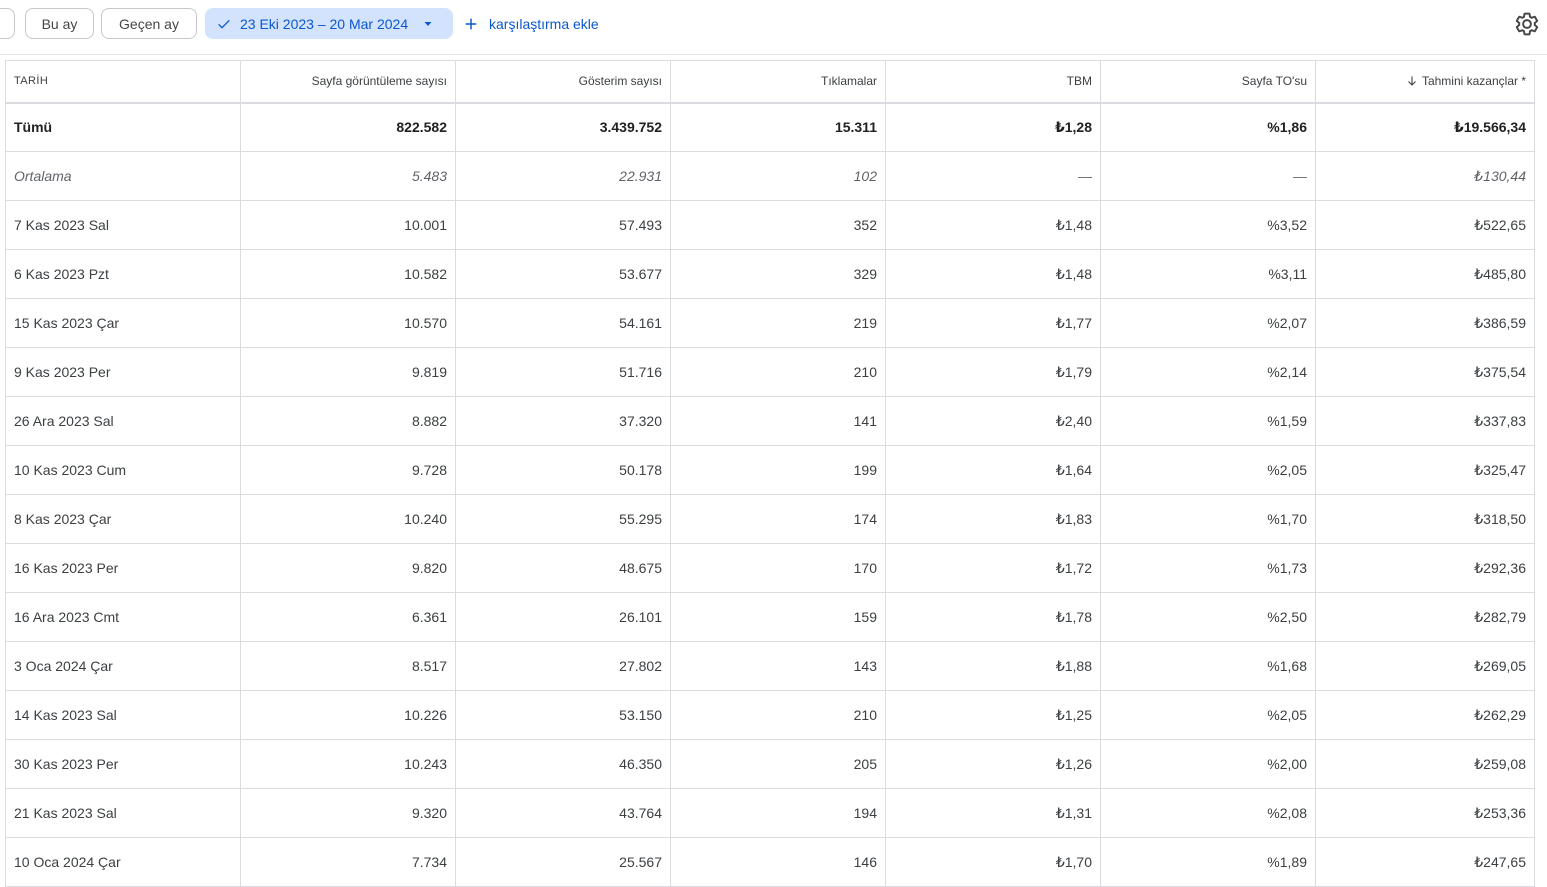 This screenshot has height=887, width=1547. I want to click on metric-cell: ₺1,25, so click(993, 715).